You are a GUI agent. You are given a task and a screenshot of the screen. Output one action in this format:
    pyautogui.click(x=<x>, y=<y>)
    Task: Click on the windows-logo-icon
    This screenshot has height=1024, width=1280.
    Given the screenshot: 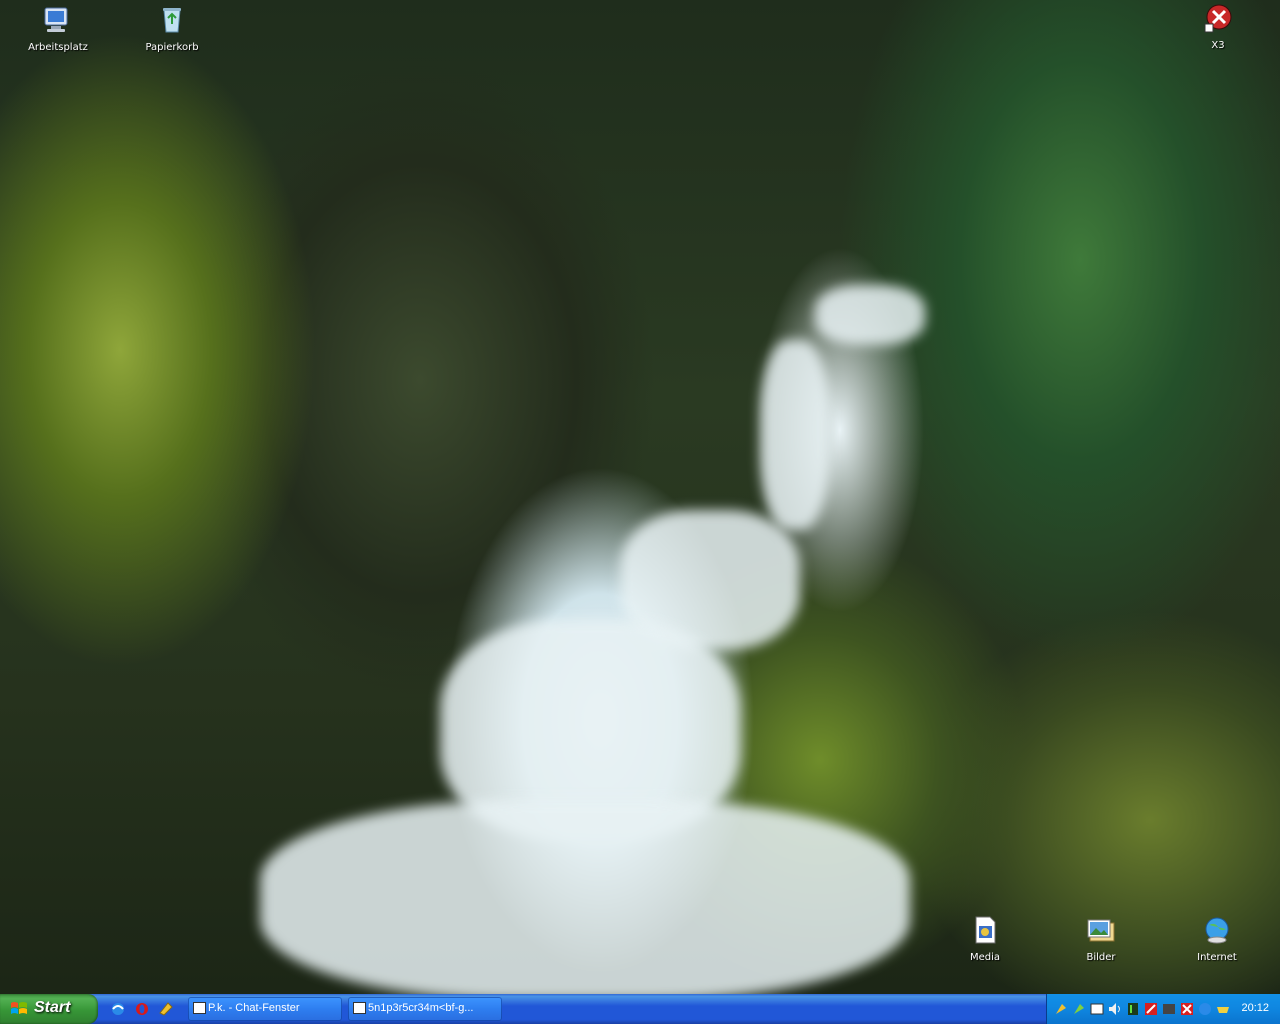 What is the action you would take?
    pyautogui.click(x=19, y=1008)
    